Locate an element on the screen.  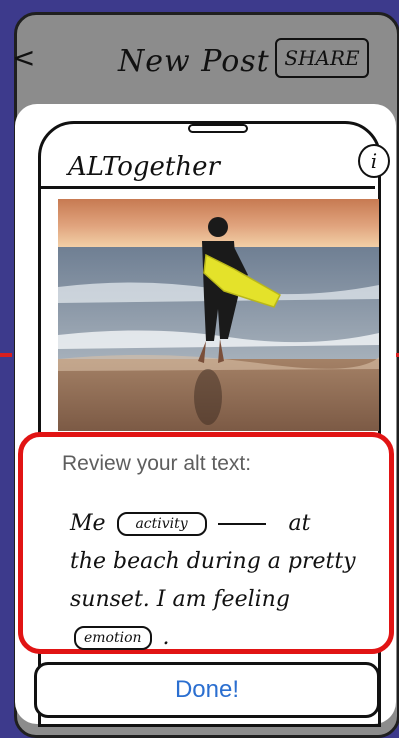
emotion-blank: emotion is located at coordinates (113, 638).